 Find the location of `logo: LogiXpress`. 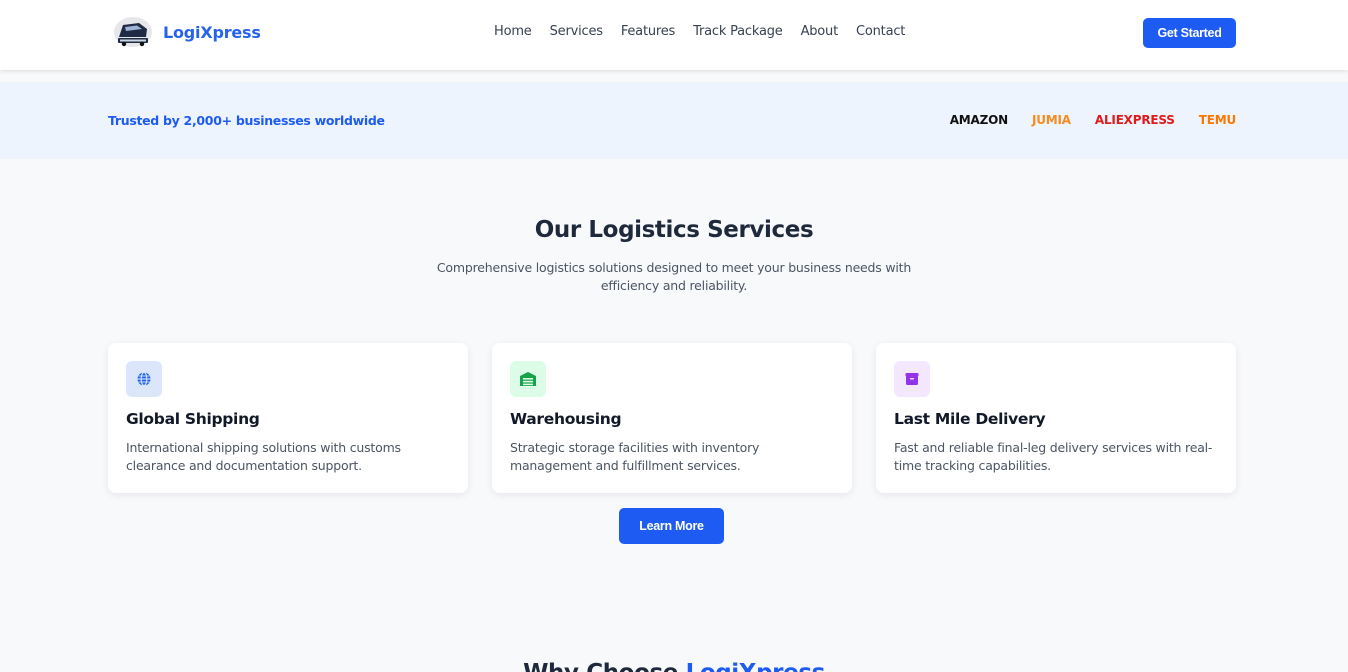

logo: LogiXpress is located at coordinates (187, 32).